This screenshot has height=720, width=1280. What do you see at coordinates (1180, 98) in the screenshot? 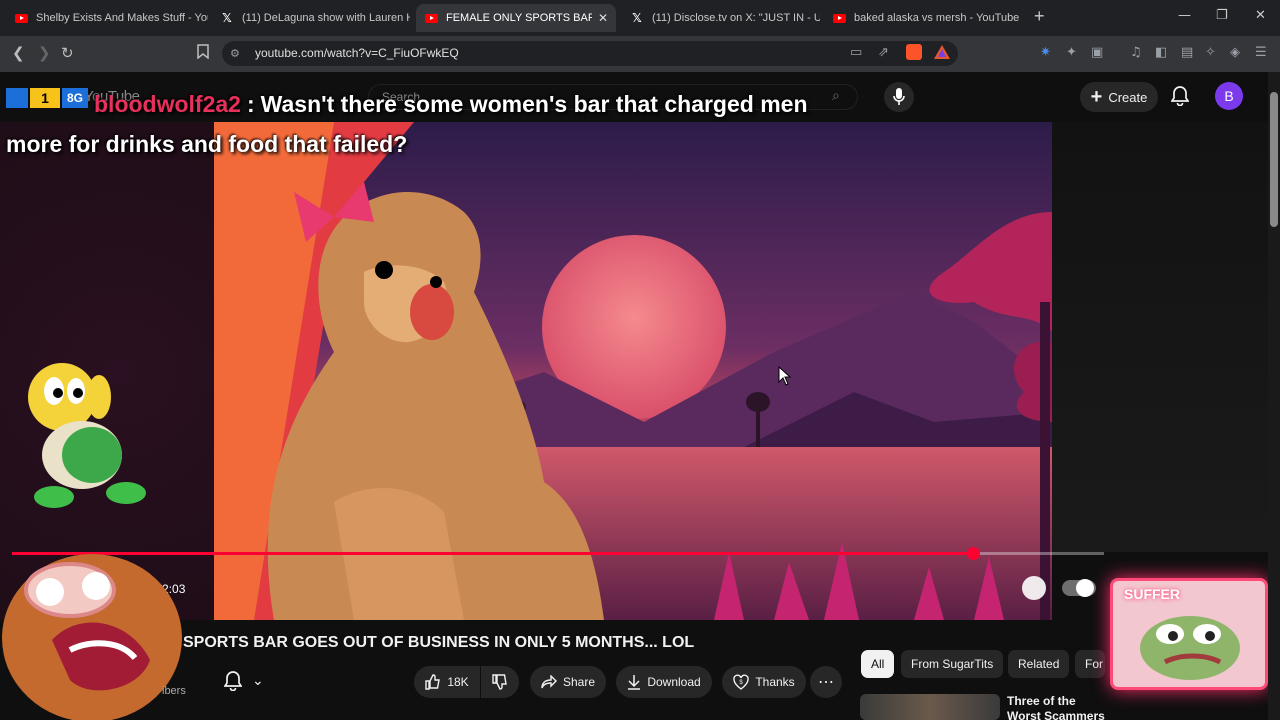
I see `notifications-icon` at bounding box center [1180, 98].